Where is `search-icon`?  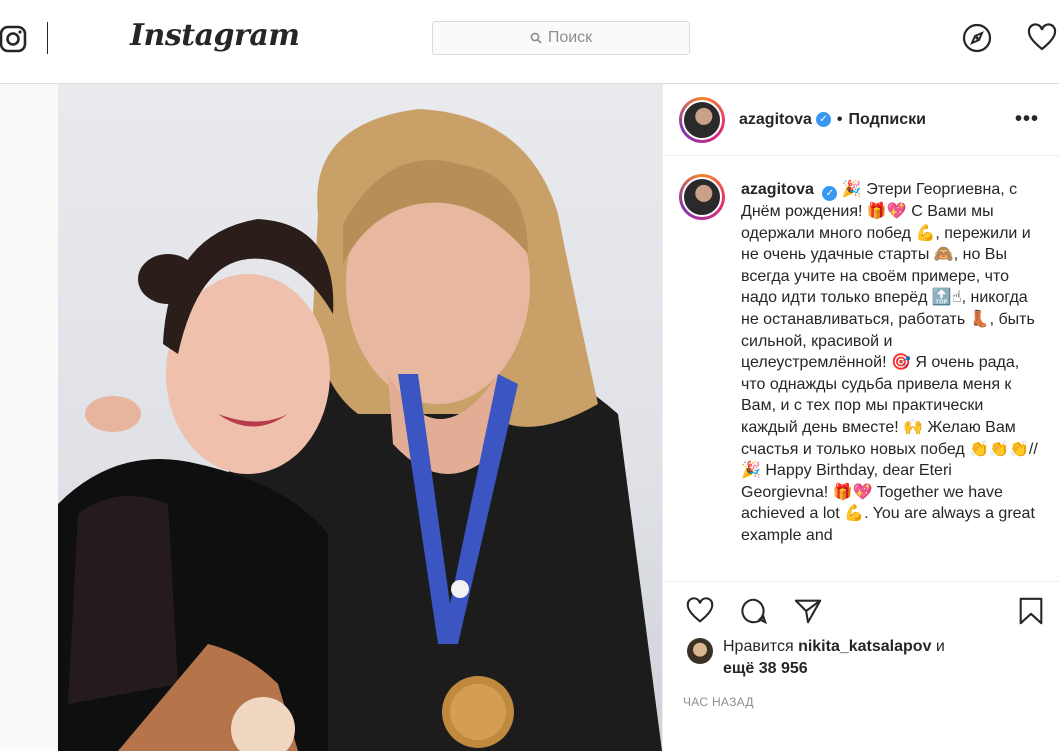
search-icon is located at coordinates (536, 38).